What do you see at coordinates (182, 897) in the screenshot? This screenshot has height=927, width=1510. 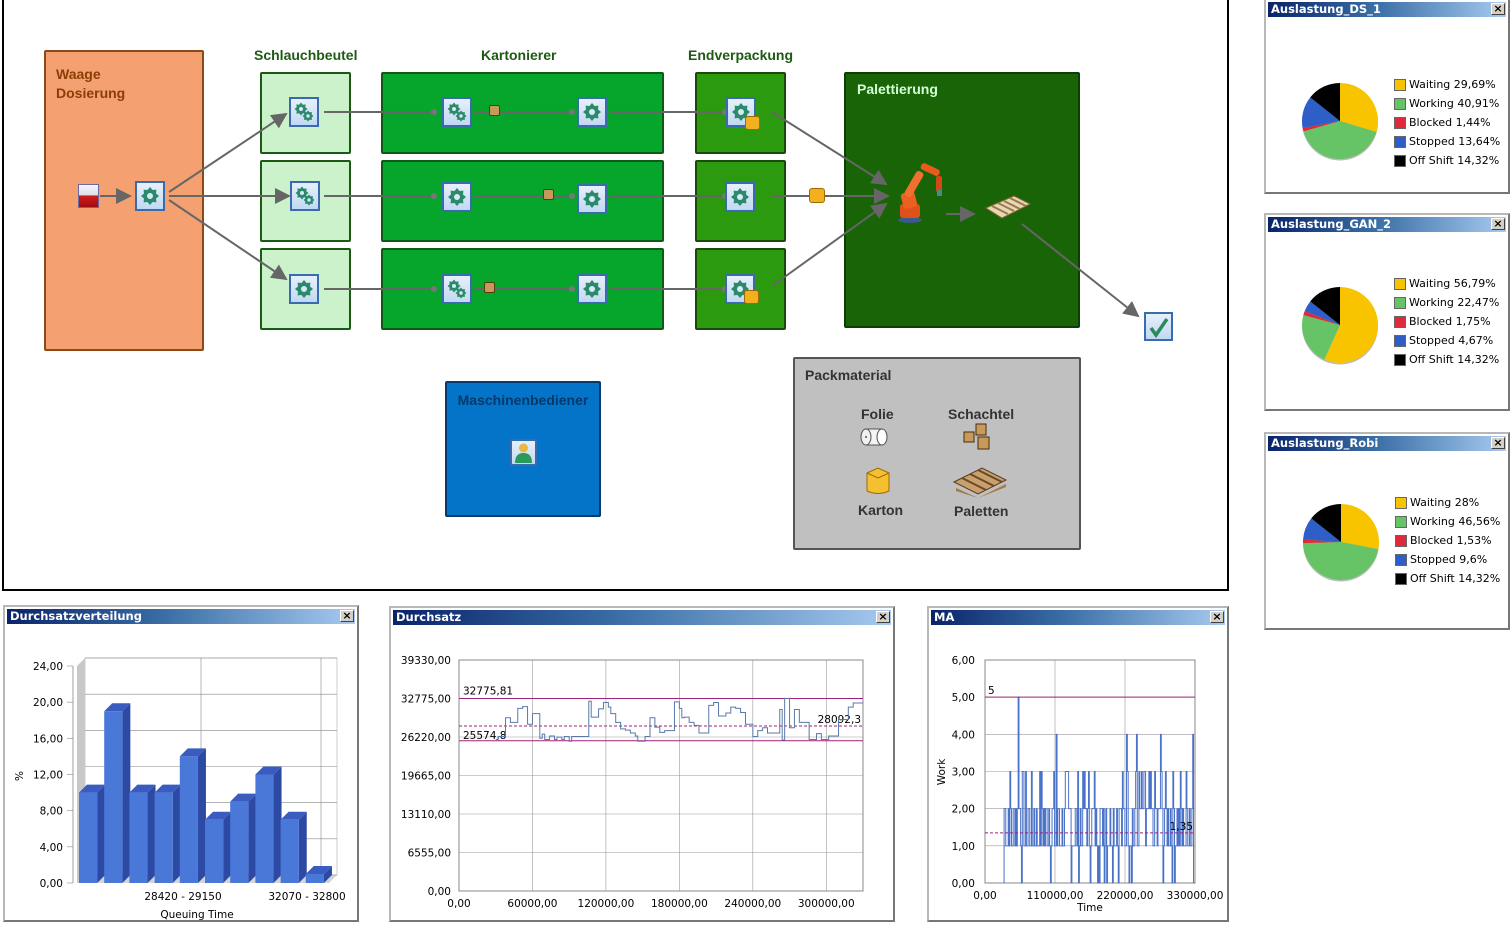 I see `x-tick-label: 28420 - 29150` at bounding box center [182, 897].